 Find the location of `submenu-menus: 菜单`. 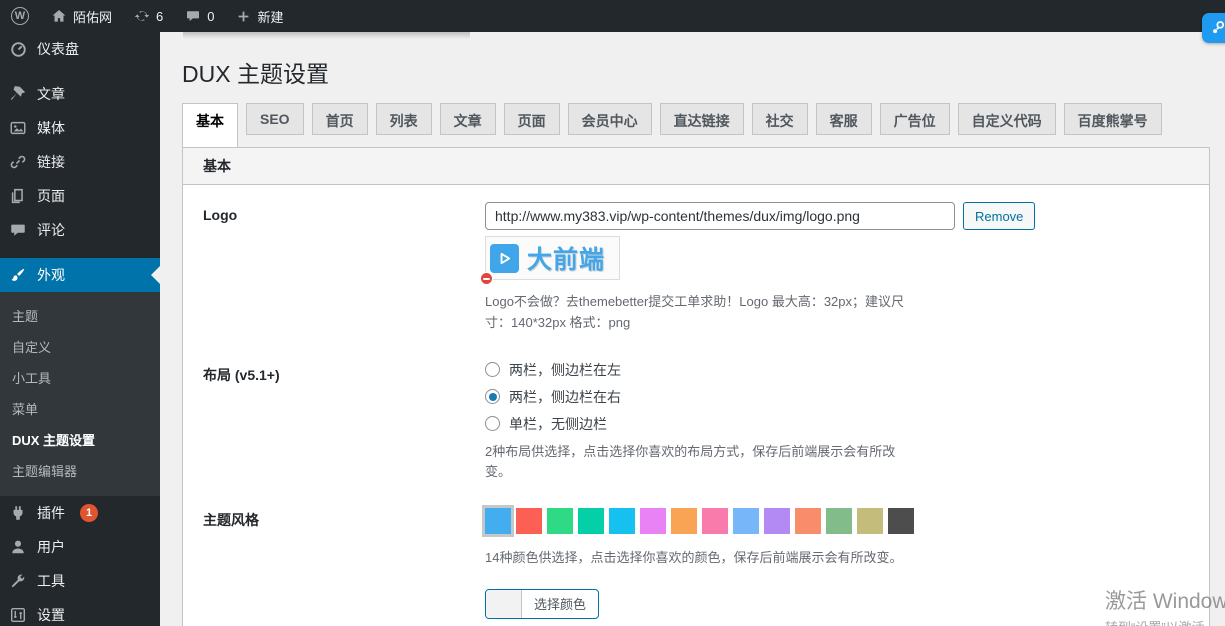

submenu-menus: 菜单 is located at coordinates (80, 408).